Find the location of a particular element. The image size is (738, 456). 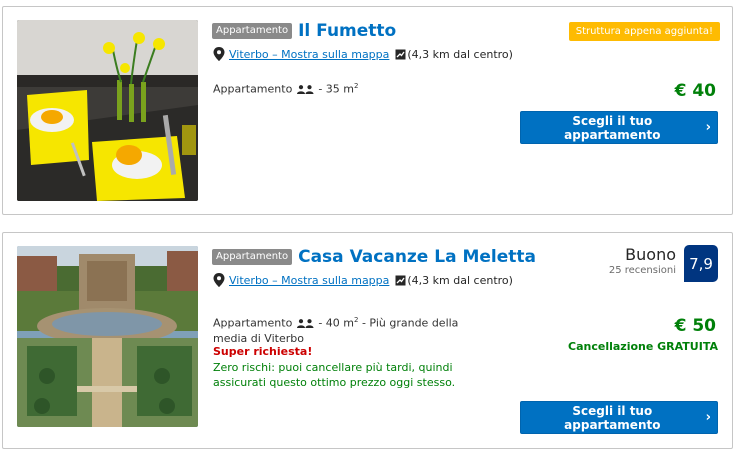

price: € 50 is located at coordinates (695, 326).